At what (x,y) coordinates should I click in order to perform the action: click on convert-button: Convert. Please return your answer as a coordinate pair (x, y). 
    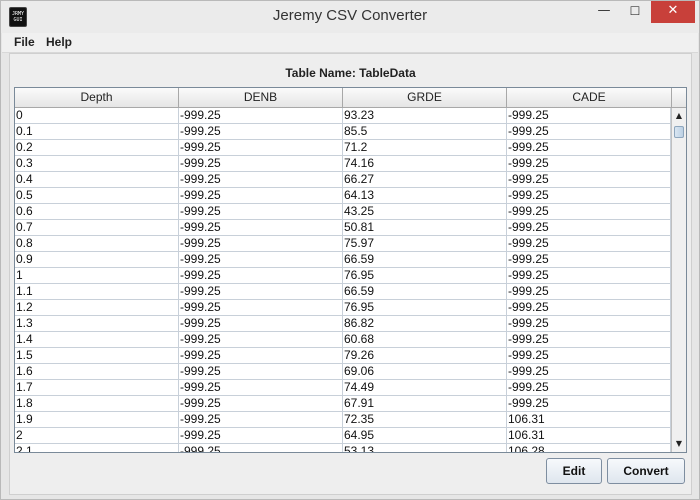
    Looking at the image, I should click on (646, 471).